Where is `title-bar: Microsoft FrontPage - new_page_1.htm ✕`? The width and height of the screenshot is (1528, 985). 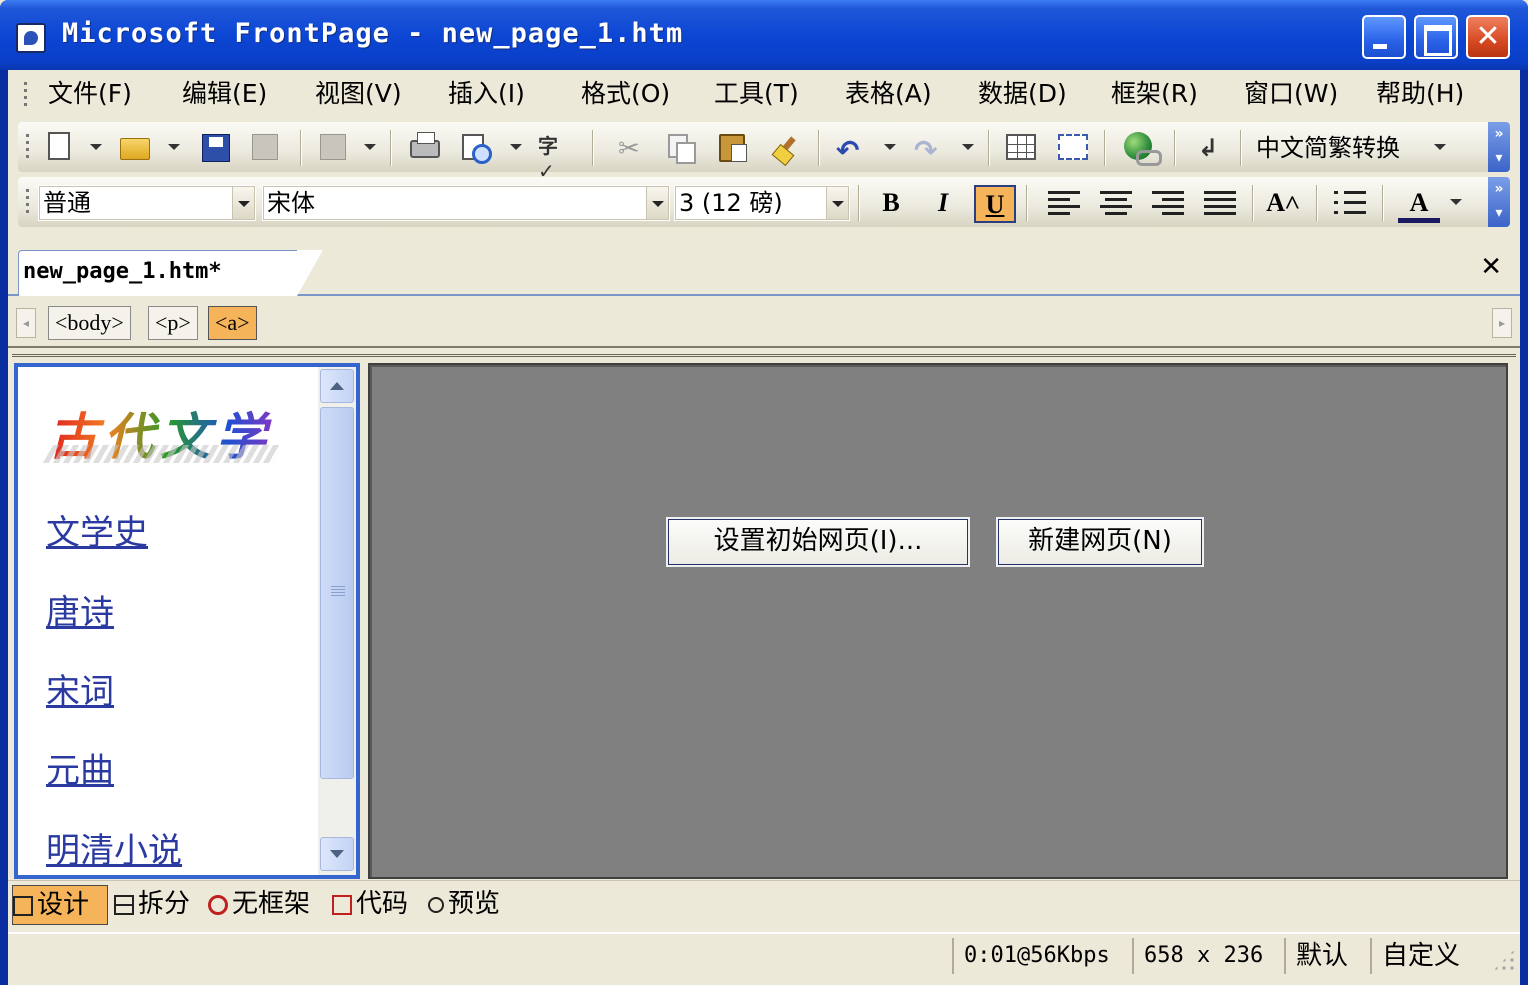
title-bar: Microsoft FrontPage - new_page_1.htm ✕ is located at coordinates (764, 35).